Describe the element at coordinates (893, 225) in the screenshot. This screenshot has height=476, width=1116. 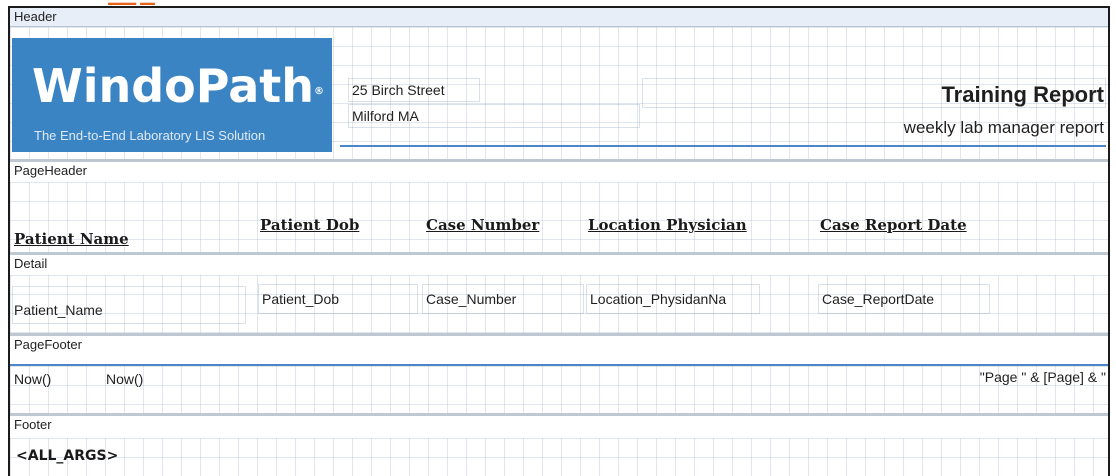
I see `column-header-case-report-date: Case Report Date` at that location.